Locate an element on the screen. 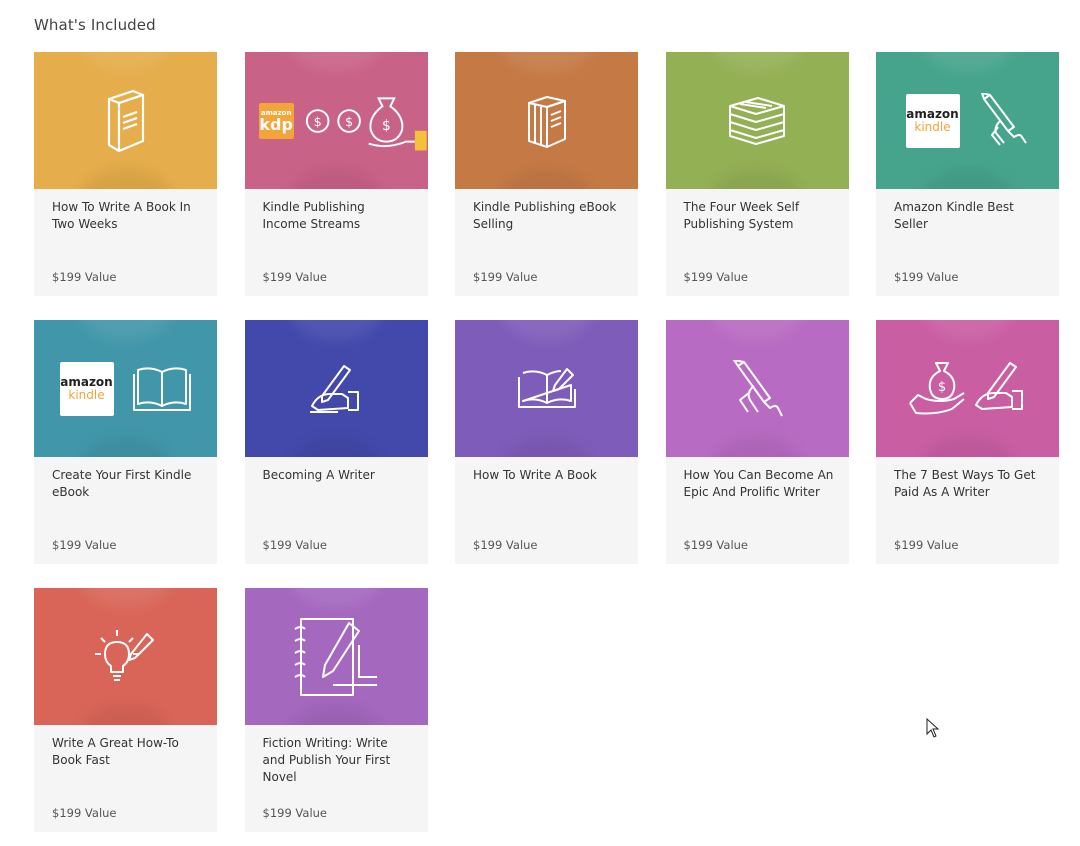 The width and height of the screenshot is (1080, 846). section-title: What's Included is located at coordinates (95, 25).